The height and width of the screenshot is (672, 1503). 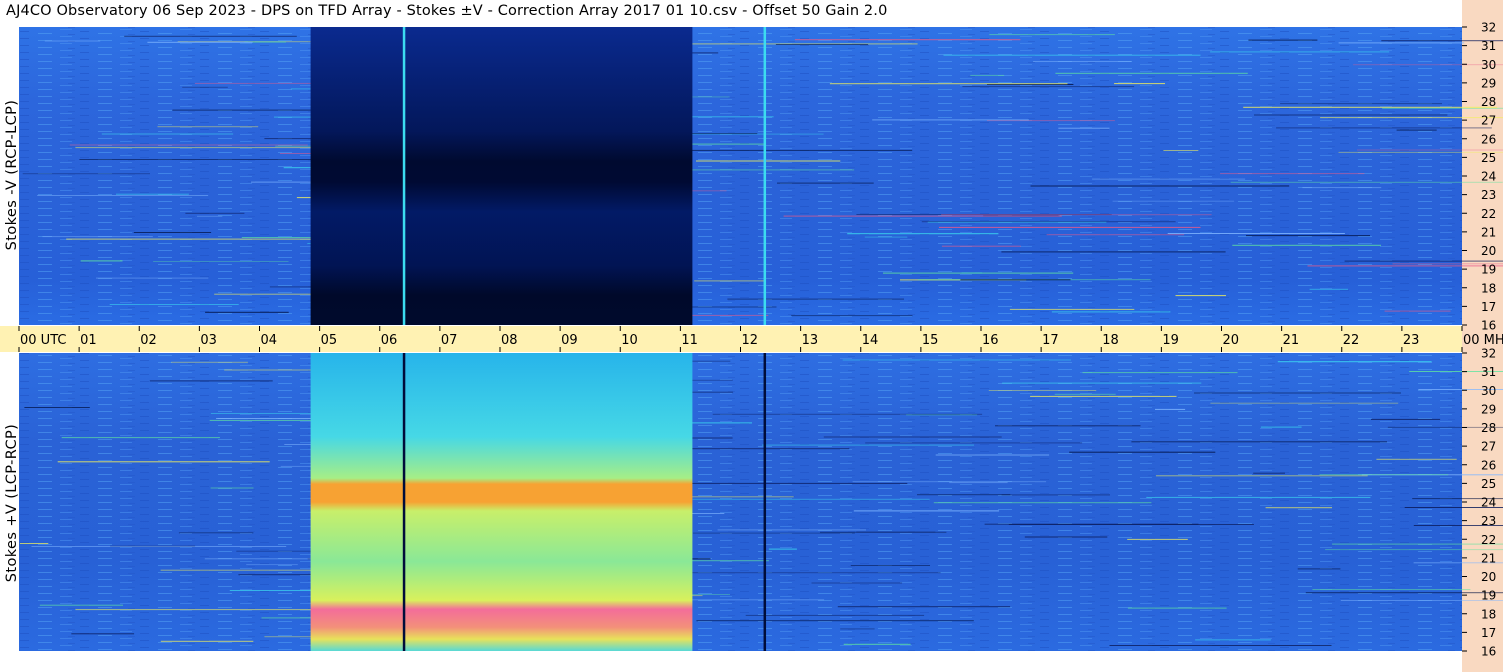 I want to click on time-tick-label: 14, so click(x=870, y=340).